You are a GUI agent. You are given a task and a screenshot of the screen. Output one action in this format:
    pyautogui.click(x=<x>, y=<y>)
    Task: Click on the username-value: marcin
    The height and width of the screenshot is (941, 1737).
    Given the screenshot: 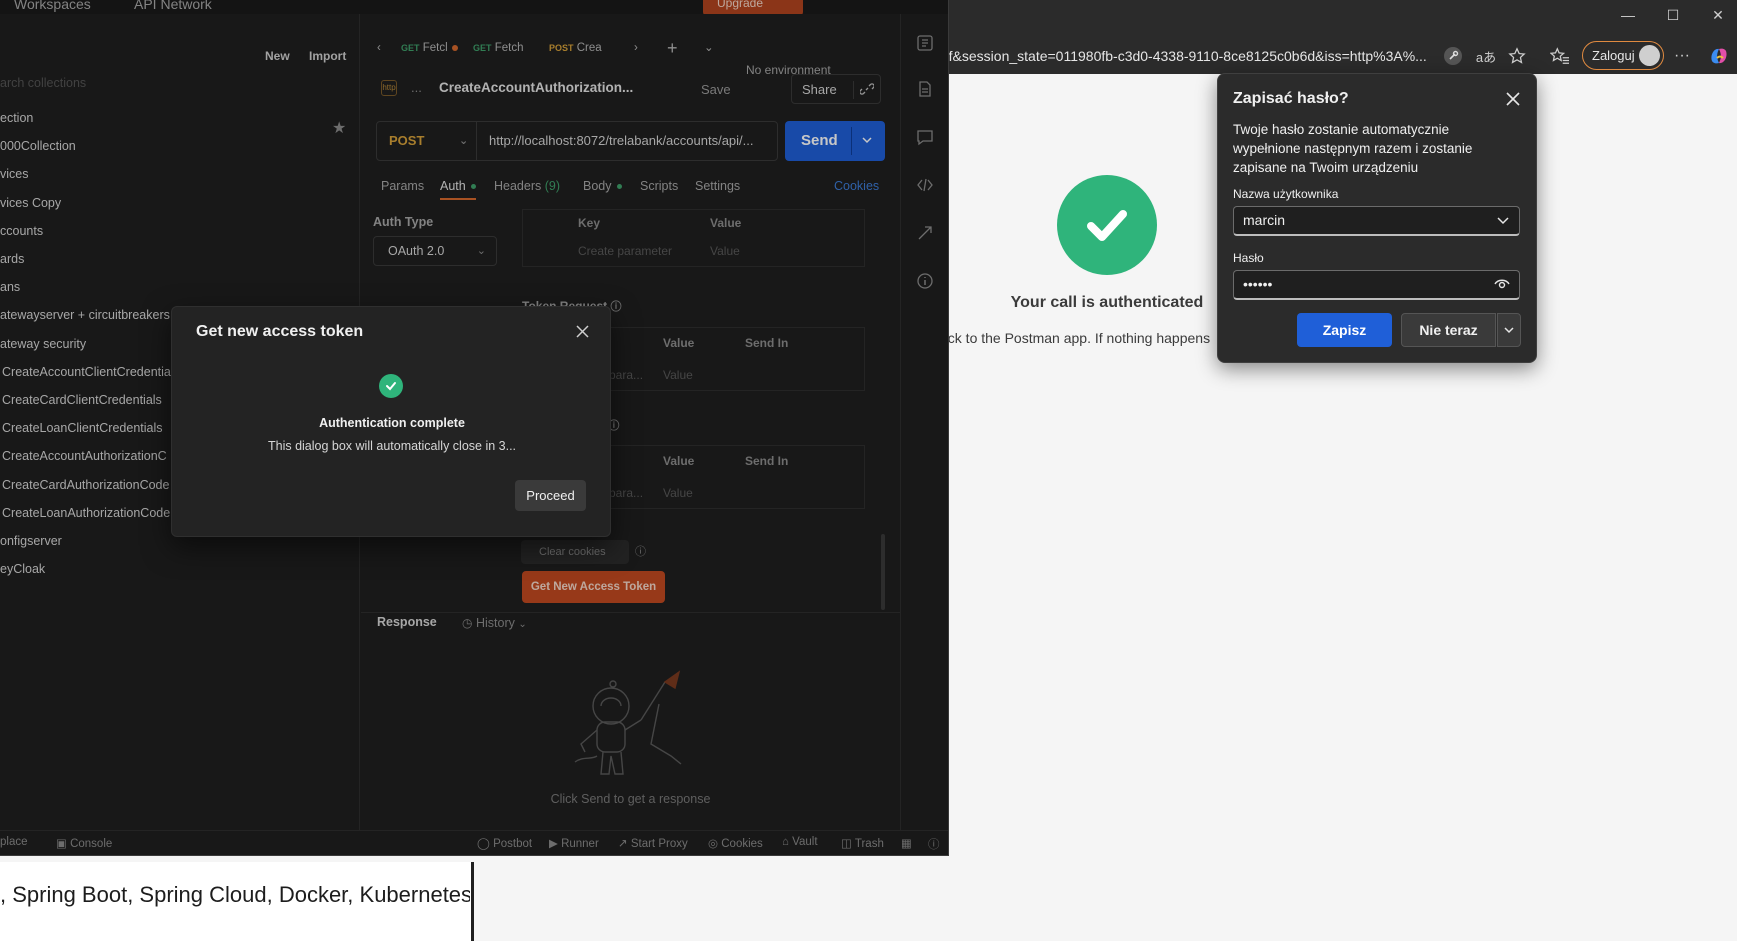 What is the action you would take?
    pyautogui.click(x=1264, y=220)
    